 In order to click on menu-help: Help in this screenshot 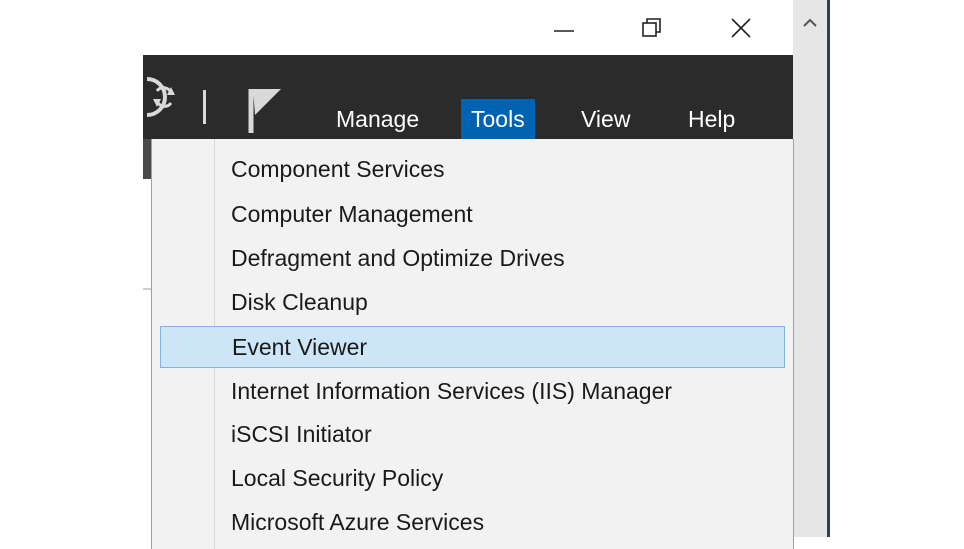, I will do `click(711, 119)`.